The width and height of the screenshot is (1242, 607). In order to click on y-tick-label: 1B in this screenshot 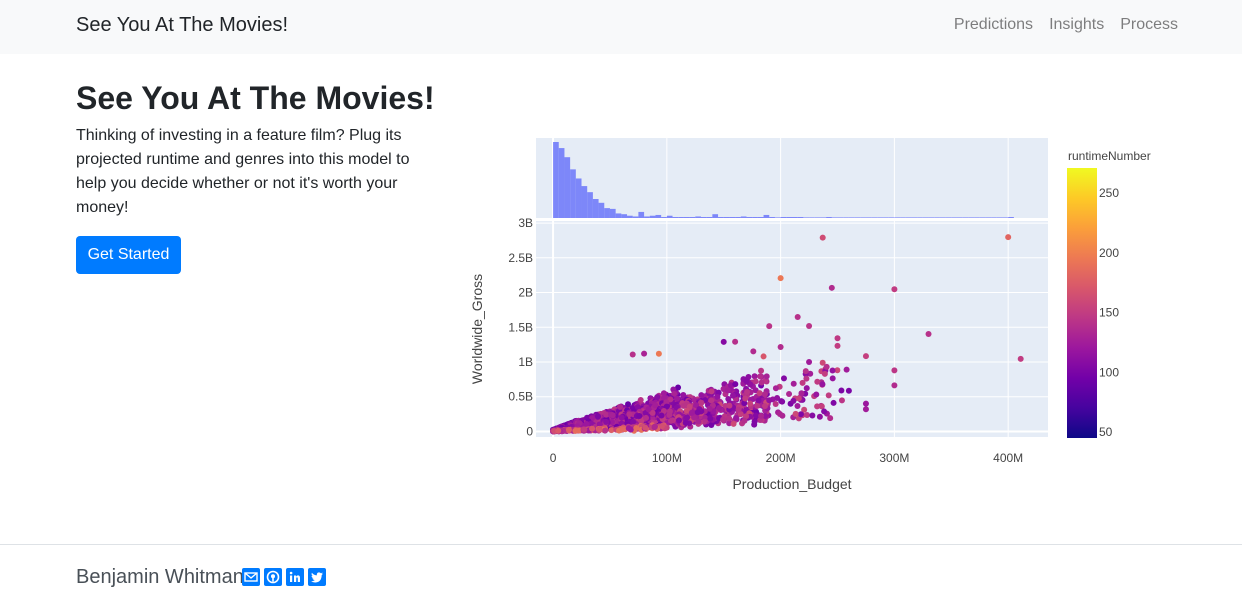, I will do `click(525, 362)`.